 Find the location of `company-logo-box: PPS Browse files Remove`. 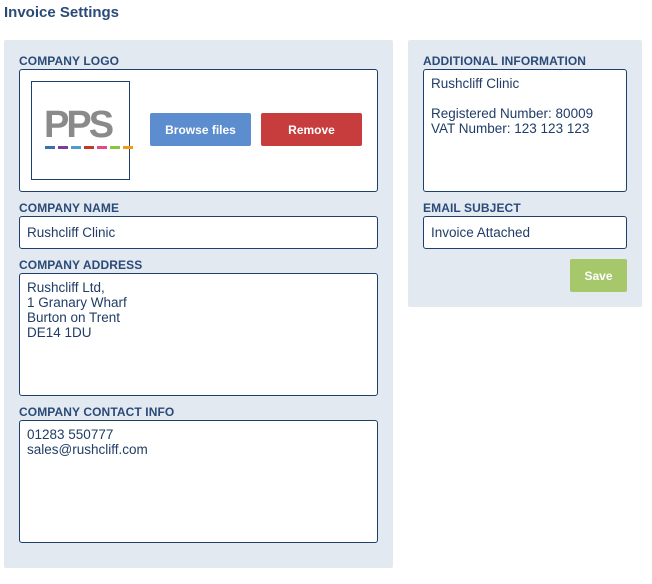

company-logo-box: PPS Browse files Remove is located at coordinates (198, 130).